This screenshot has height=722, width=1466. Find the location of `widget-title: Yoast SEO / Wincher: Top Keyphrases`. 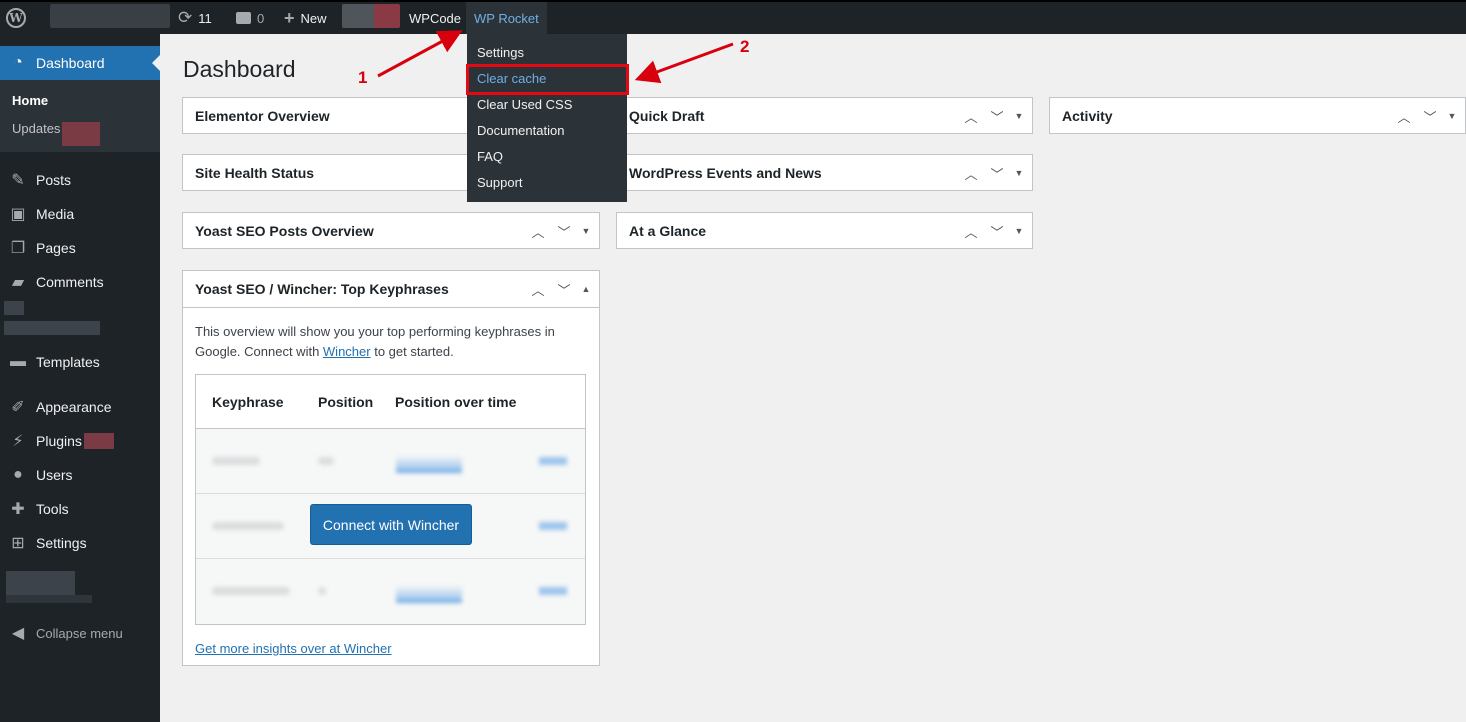

widget-title: Yoast SEO / Wincher: Top Keyphrases is located at coordinates (322, 289).